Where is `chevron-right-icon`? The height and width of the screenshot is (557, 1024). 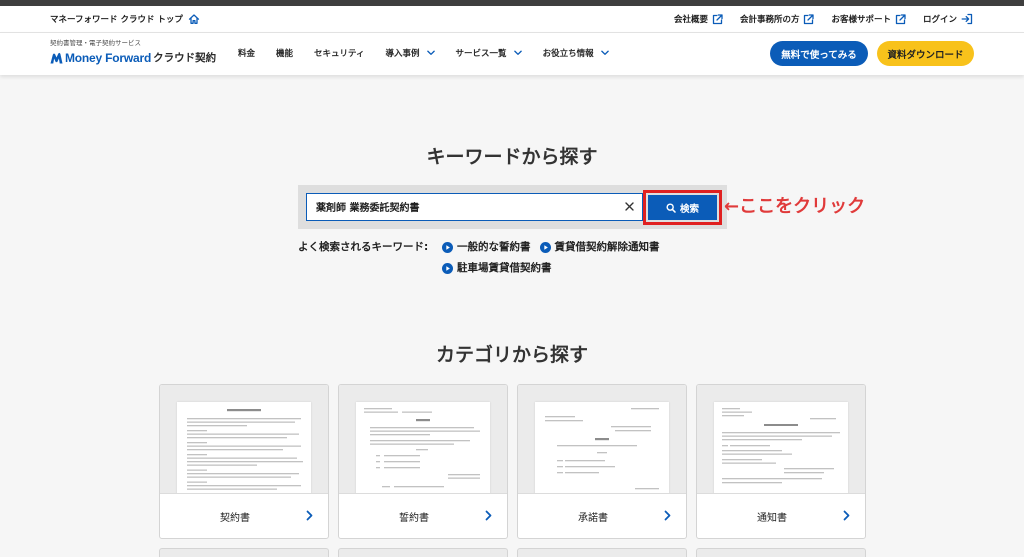
chevron-right-icon is located at coordinates (488, 515).